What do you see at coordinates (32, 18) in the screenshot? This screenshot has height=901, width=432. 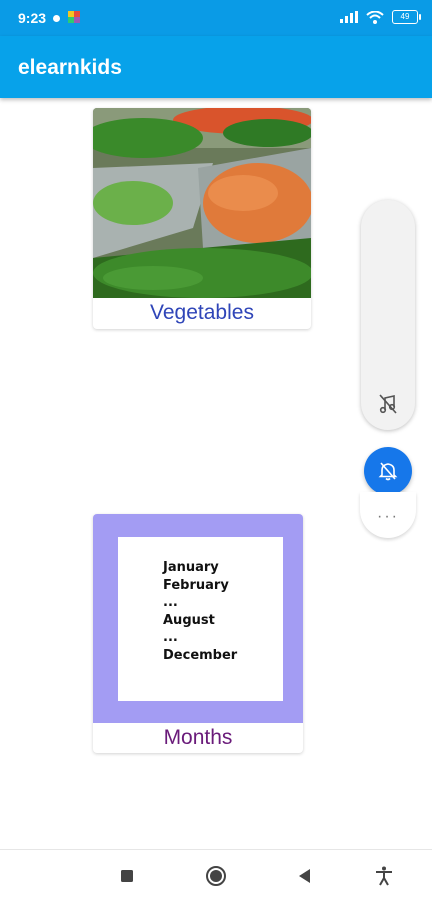 I see `status-time: 9:23` at bounding box center [32, 18].